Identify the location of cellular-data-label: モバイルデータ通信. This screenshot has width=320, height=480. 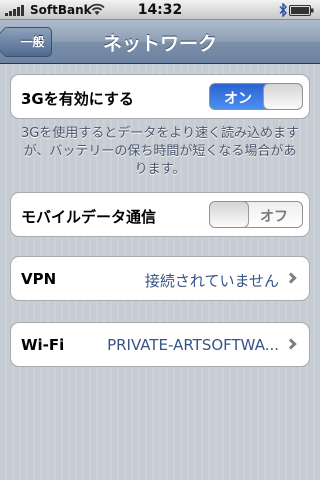
(89, 217).